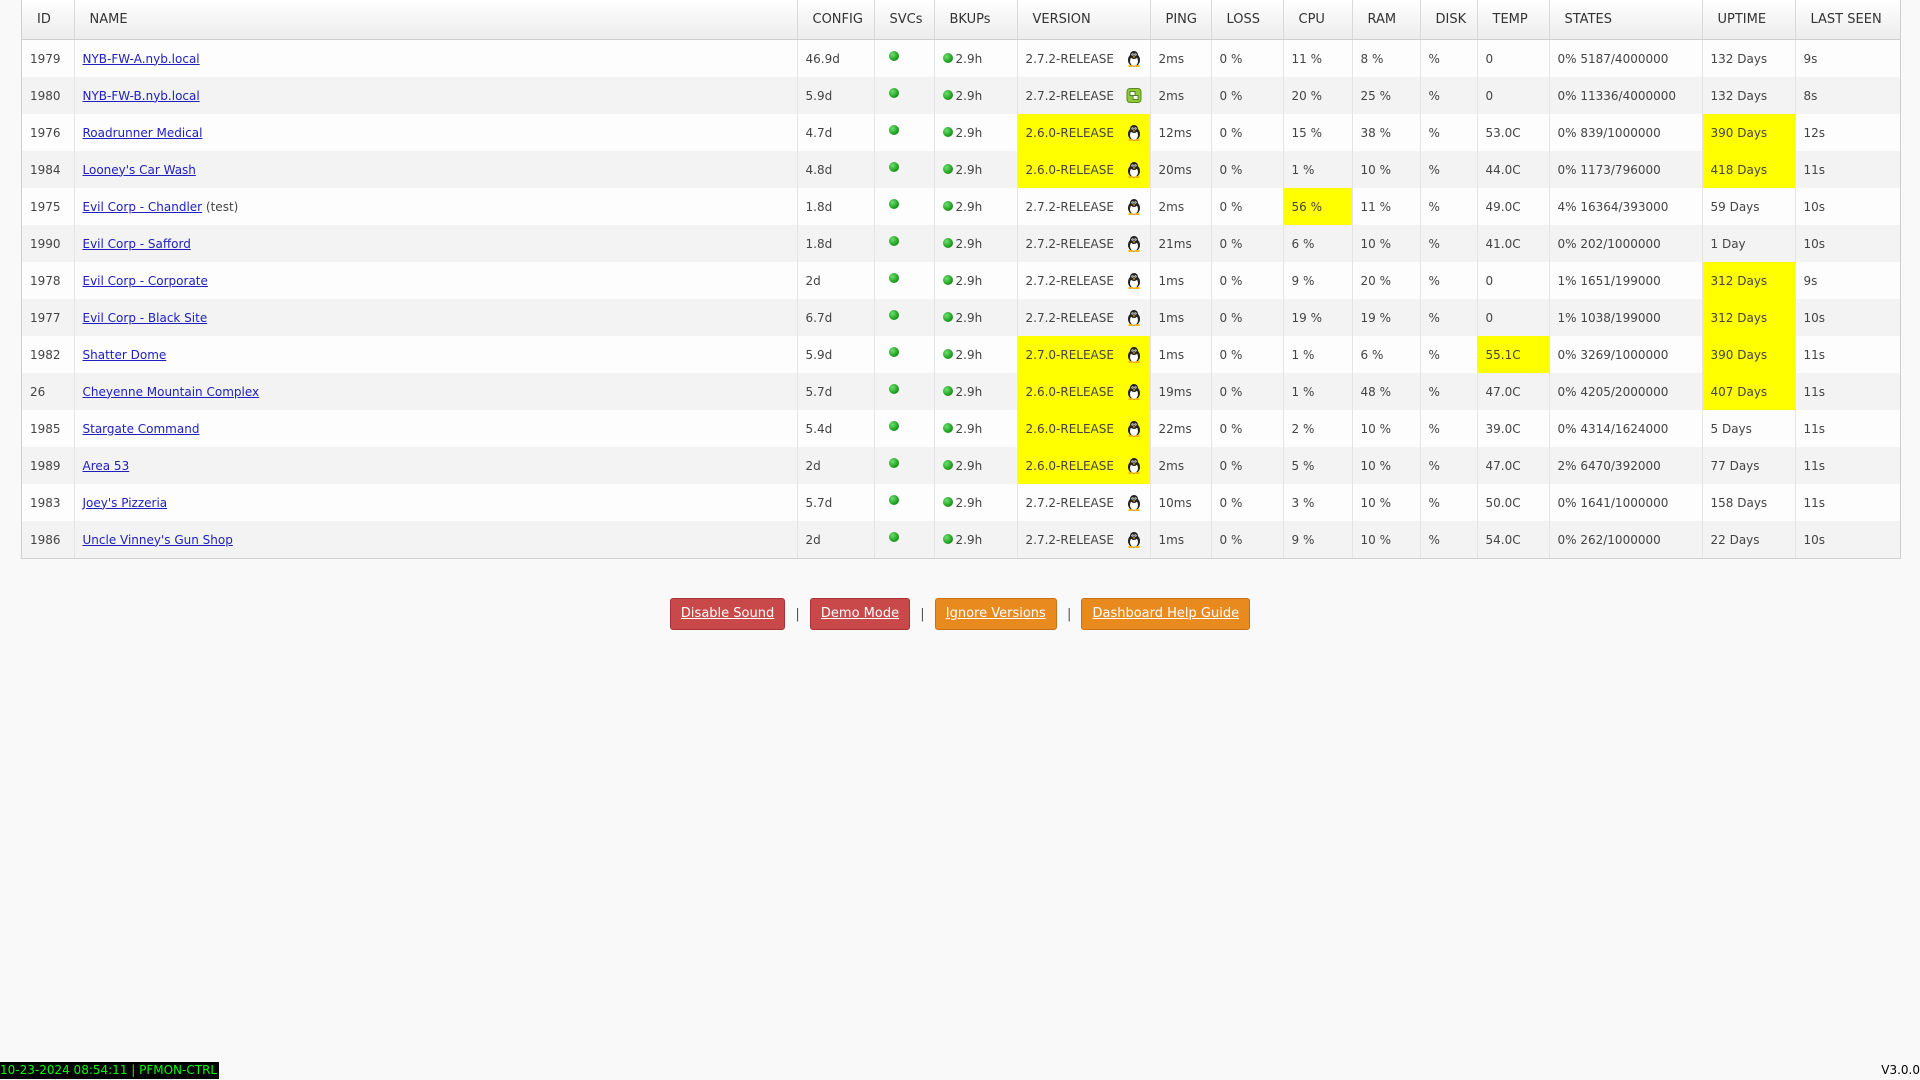  What do you see at coordinates (141, 96) in the screenshot?
I see `site-link: NYB-FW-B.nyb.local` at bounding box center [141, 96].